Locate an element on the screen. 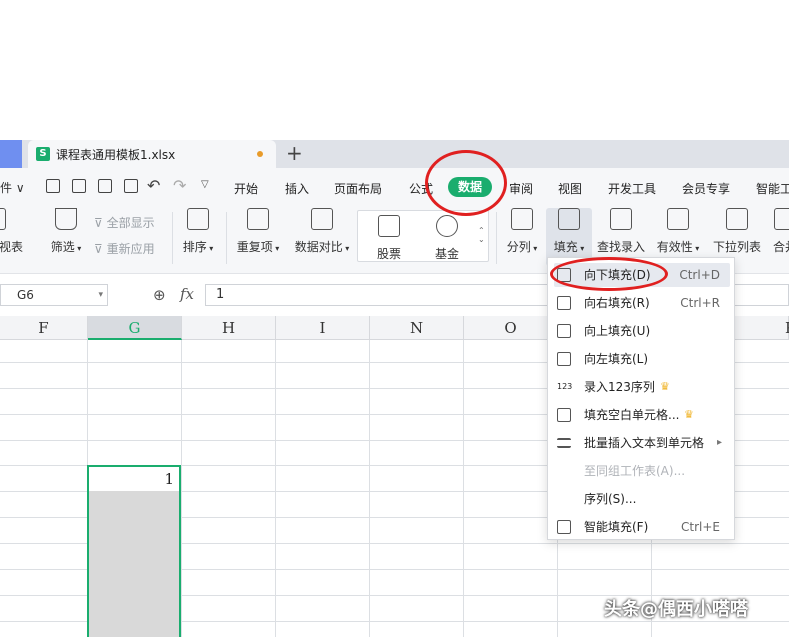  name-box: G6 ▾ is located at coordinates (54, 295).